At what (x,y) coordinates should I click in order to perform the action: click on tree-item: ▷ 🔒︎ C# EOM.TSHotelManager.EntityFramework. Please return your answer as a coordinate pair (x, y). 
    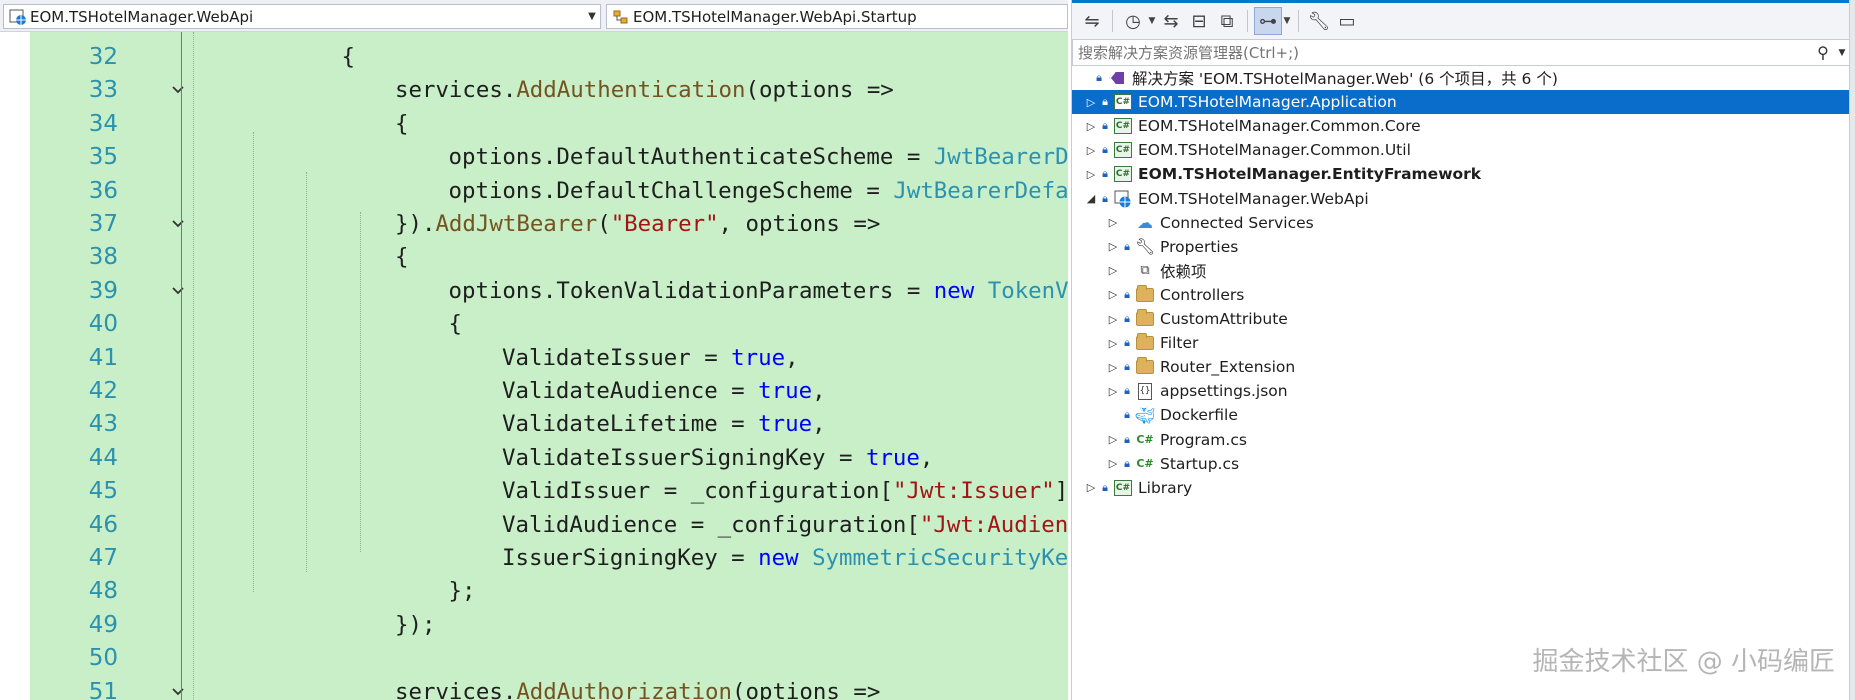
    Looking at the image, I should click on (1461, 174).